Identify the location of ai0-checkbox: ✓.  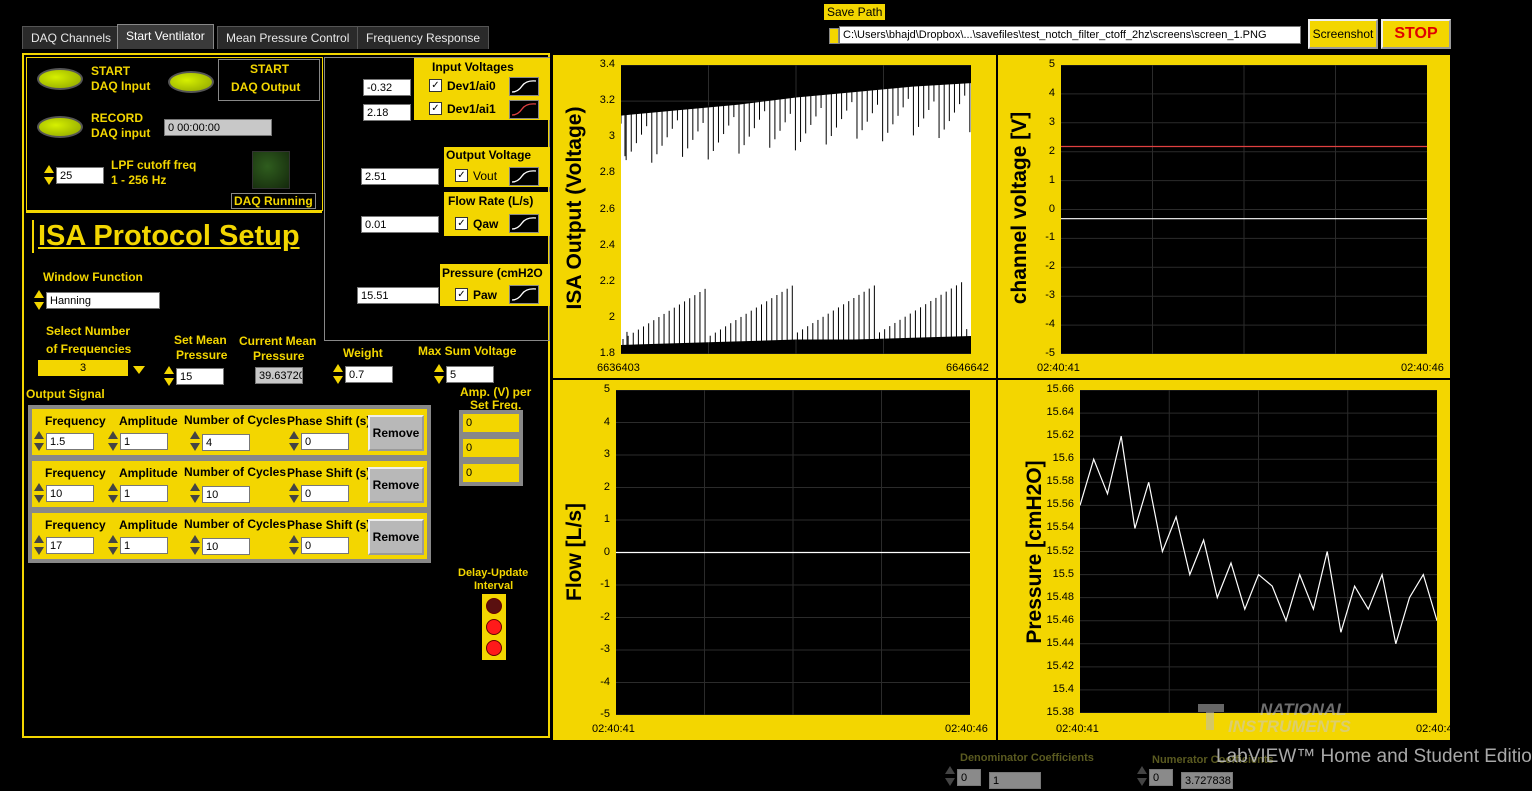
(435, 85).